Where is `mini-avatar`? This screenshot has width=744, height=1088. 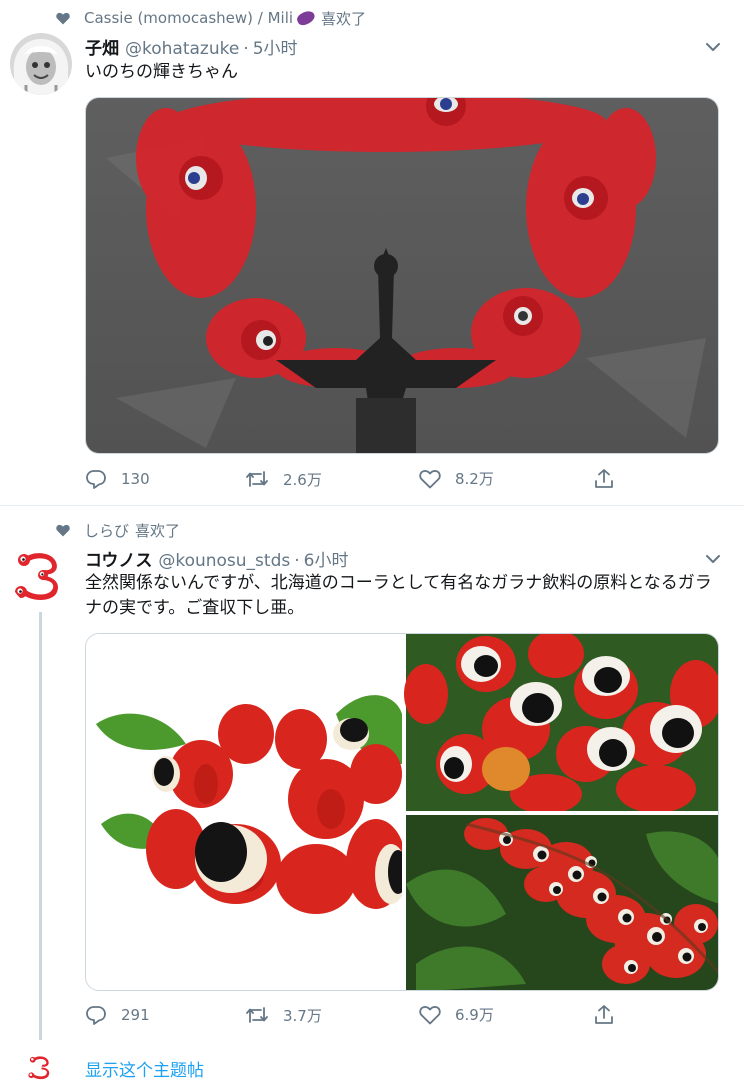
mini-avatar is located at coordinates (41, 1067).